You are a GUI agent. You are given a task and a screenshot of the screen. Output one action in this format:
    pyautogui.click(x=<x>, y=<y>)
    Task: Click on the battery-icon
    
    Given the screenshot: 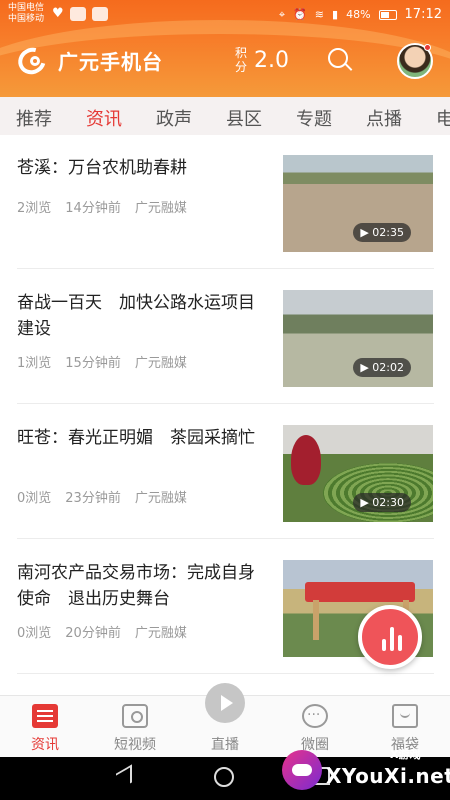 What is the action you would take?
    pyautogui.click(x=387, y=14)
    